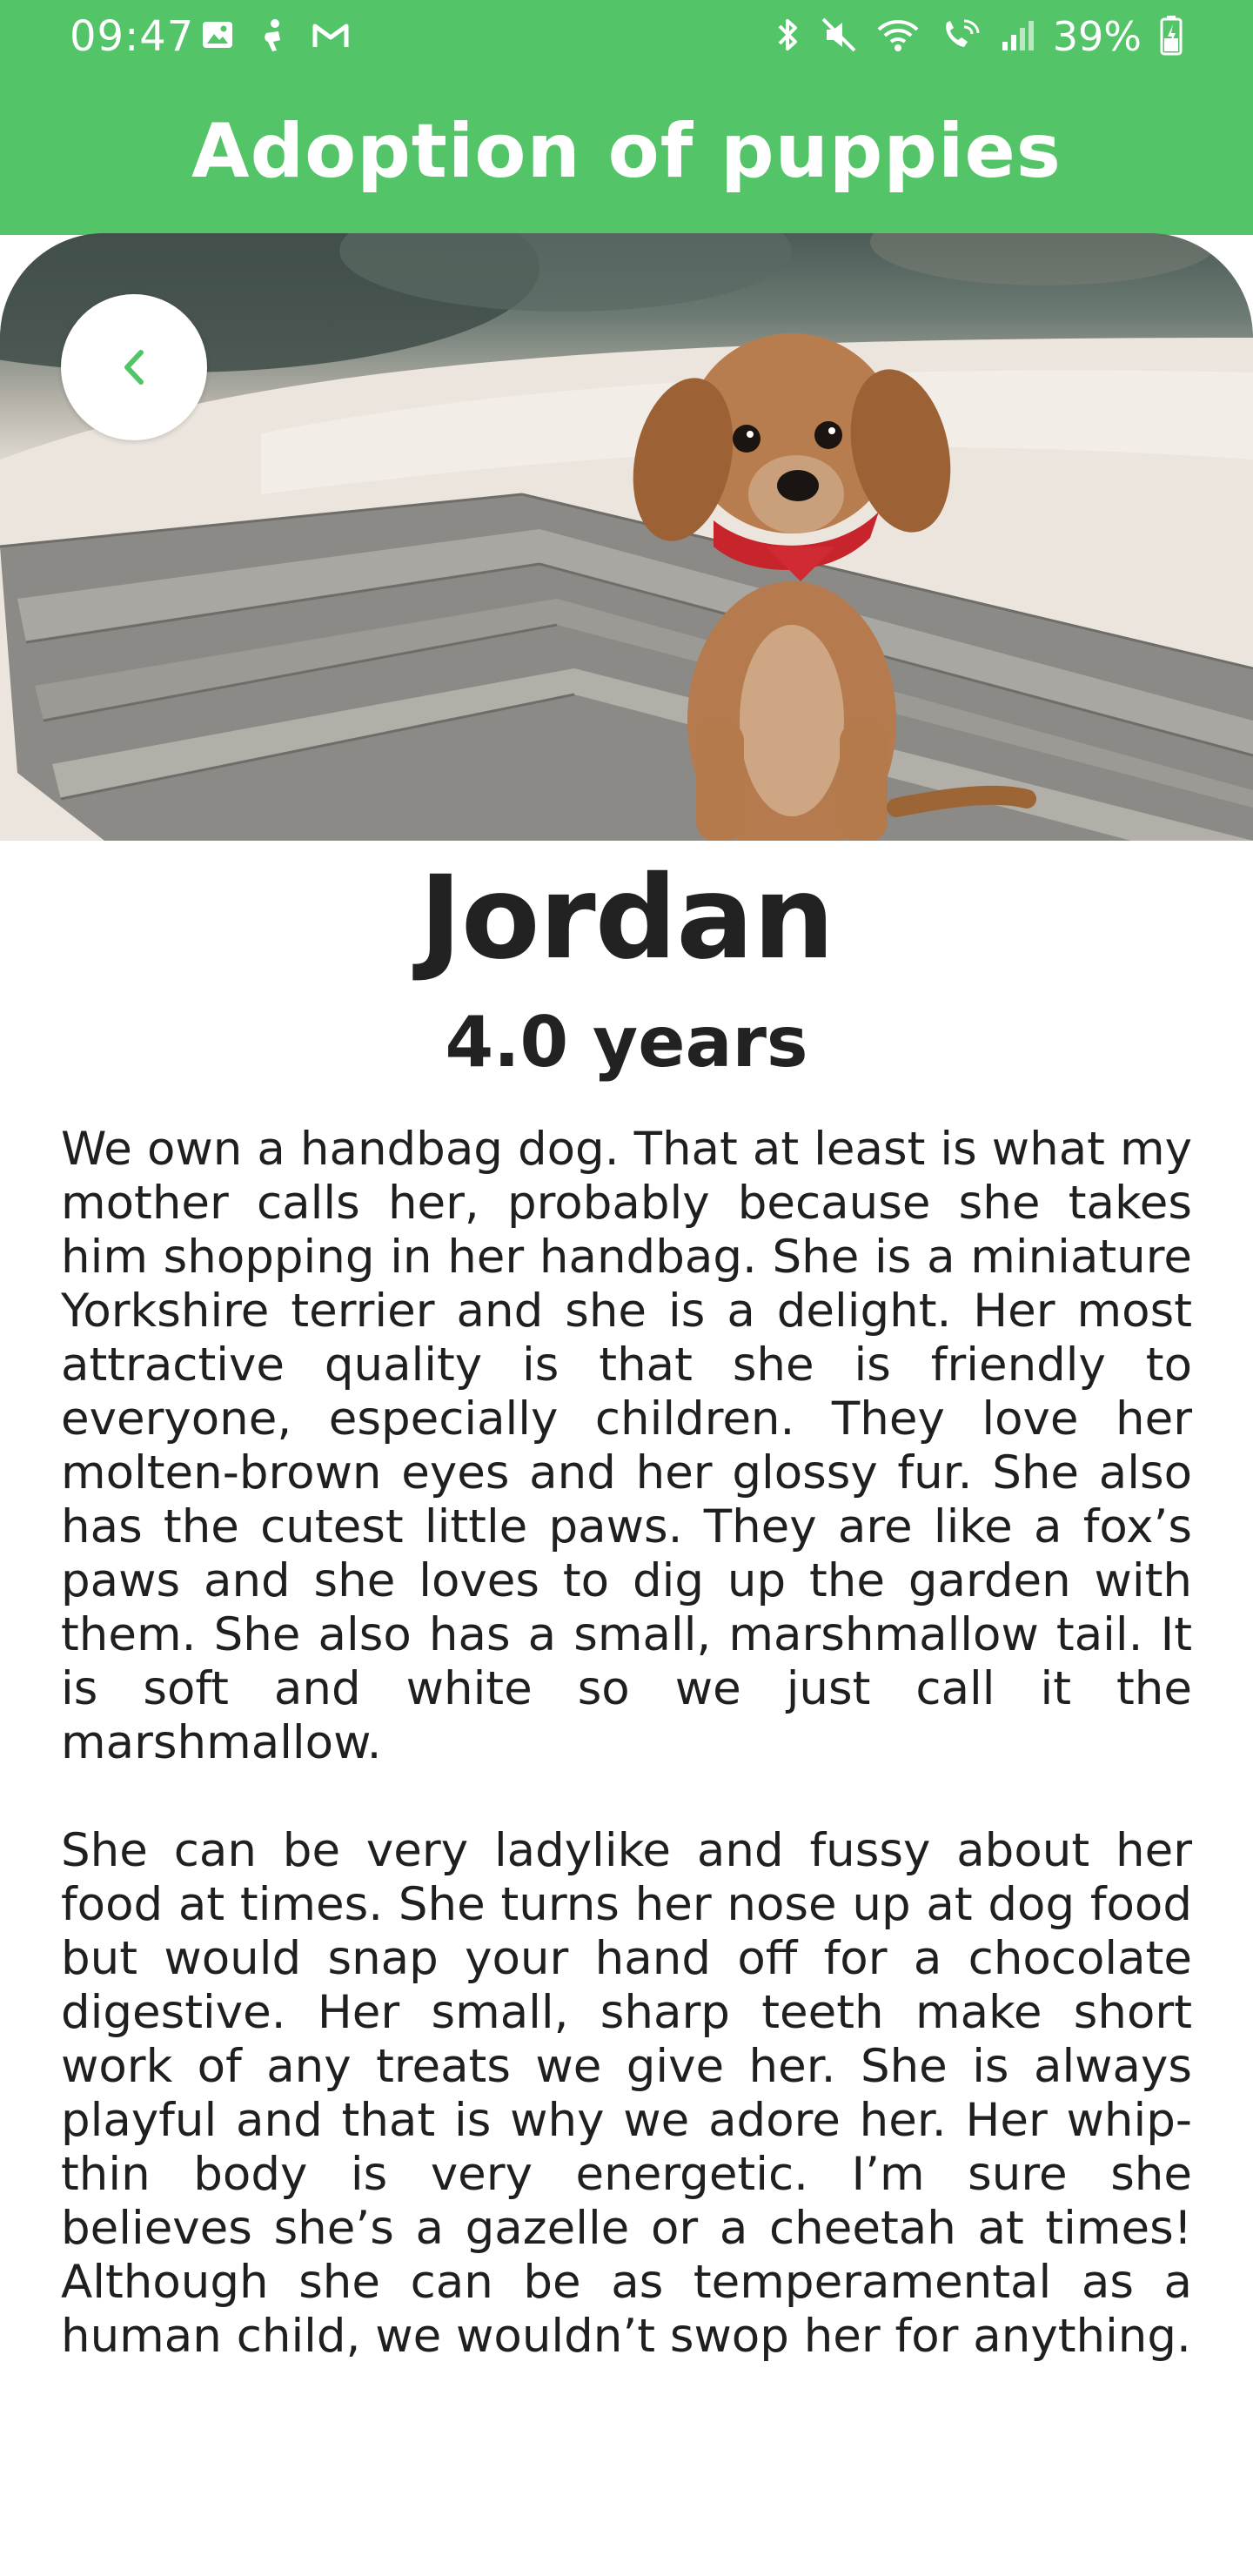  What do you see at coordinates (1018, 37) in the screenshot?
I see `signal-icon` at bounding box center [1018, 37].